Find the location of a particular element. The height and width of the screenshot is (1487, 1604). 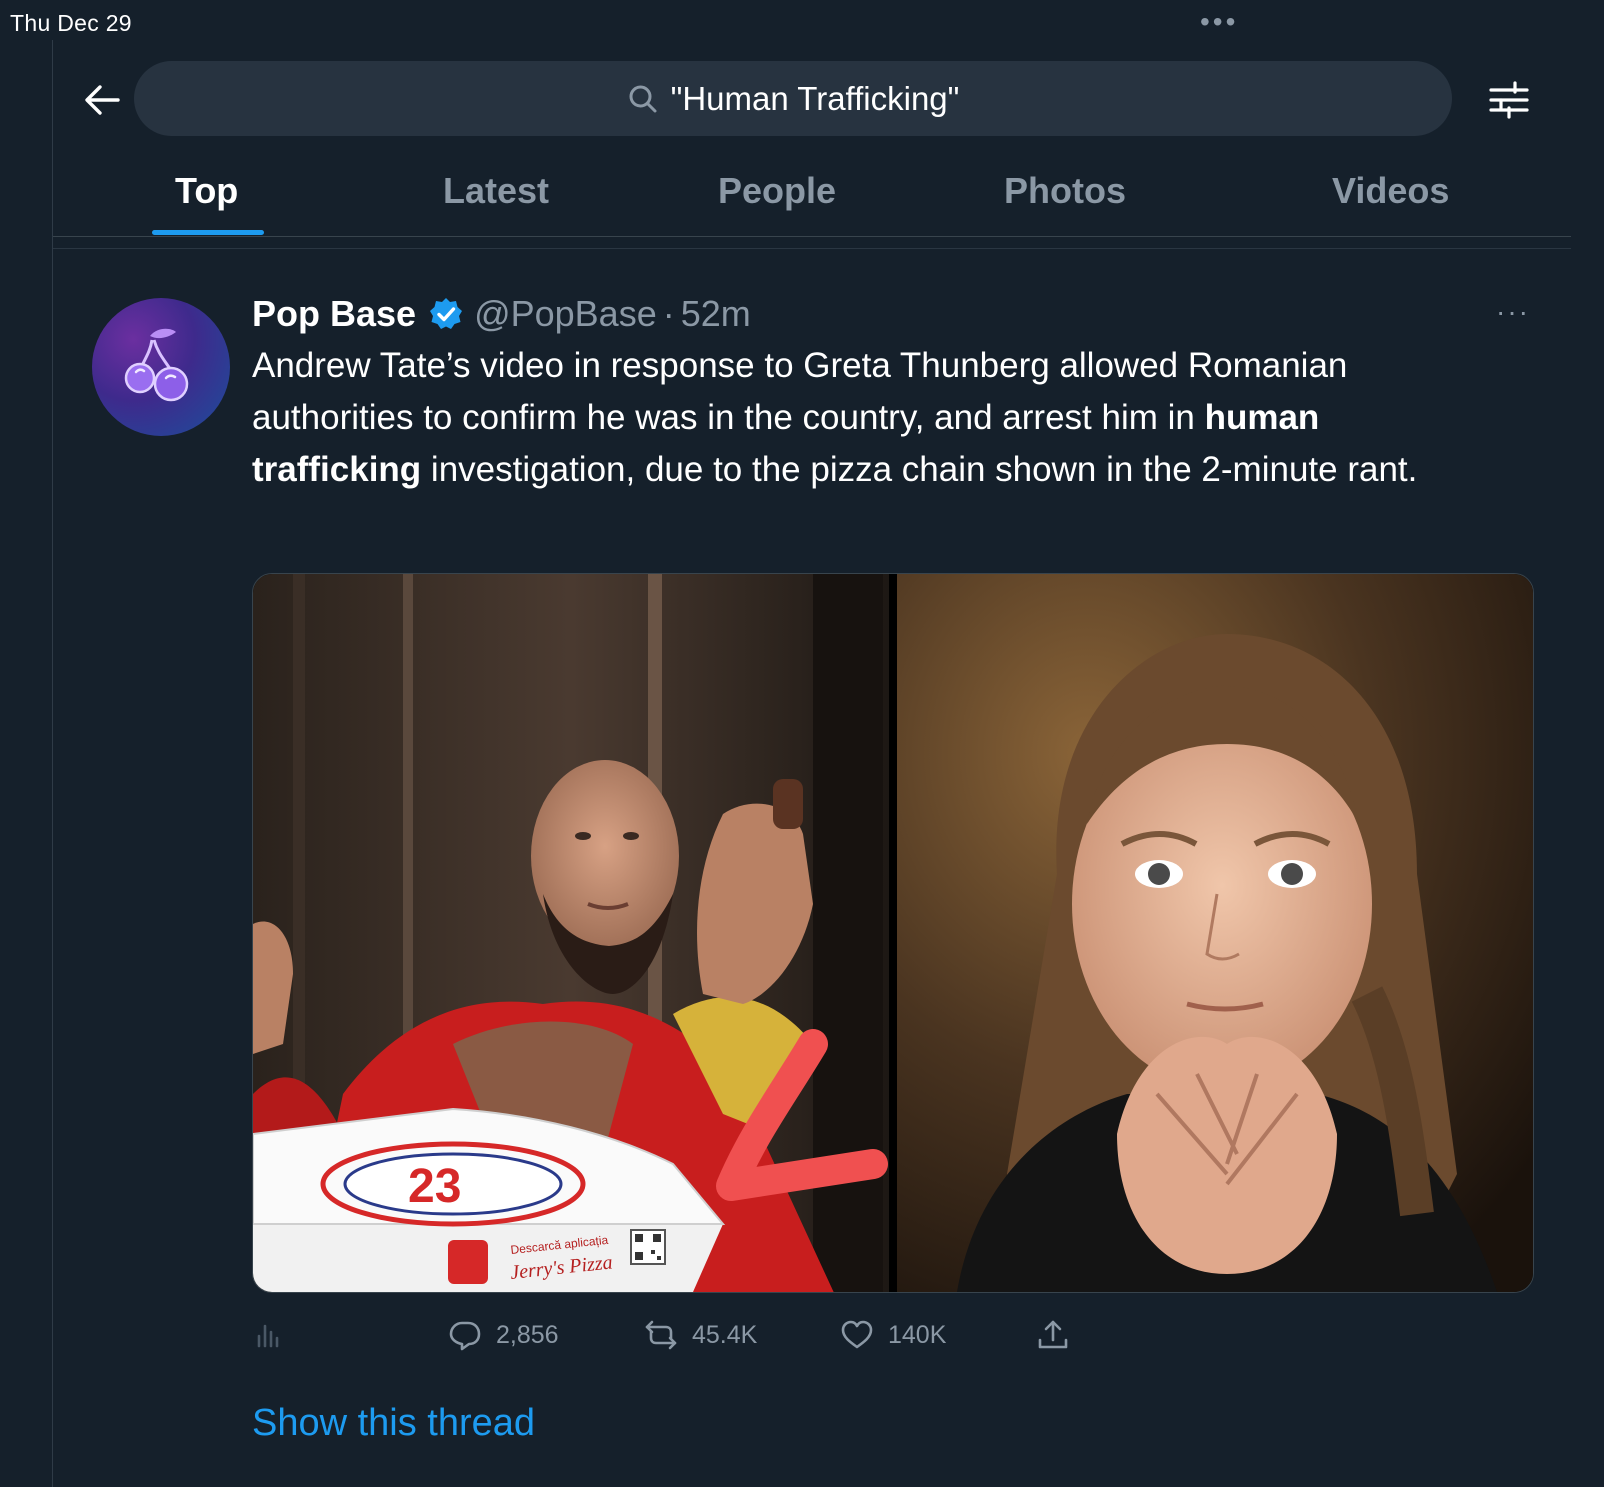

tweet-header: Pop Base @PopBase · 52m is located at coordinates (501, 314).